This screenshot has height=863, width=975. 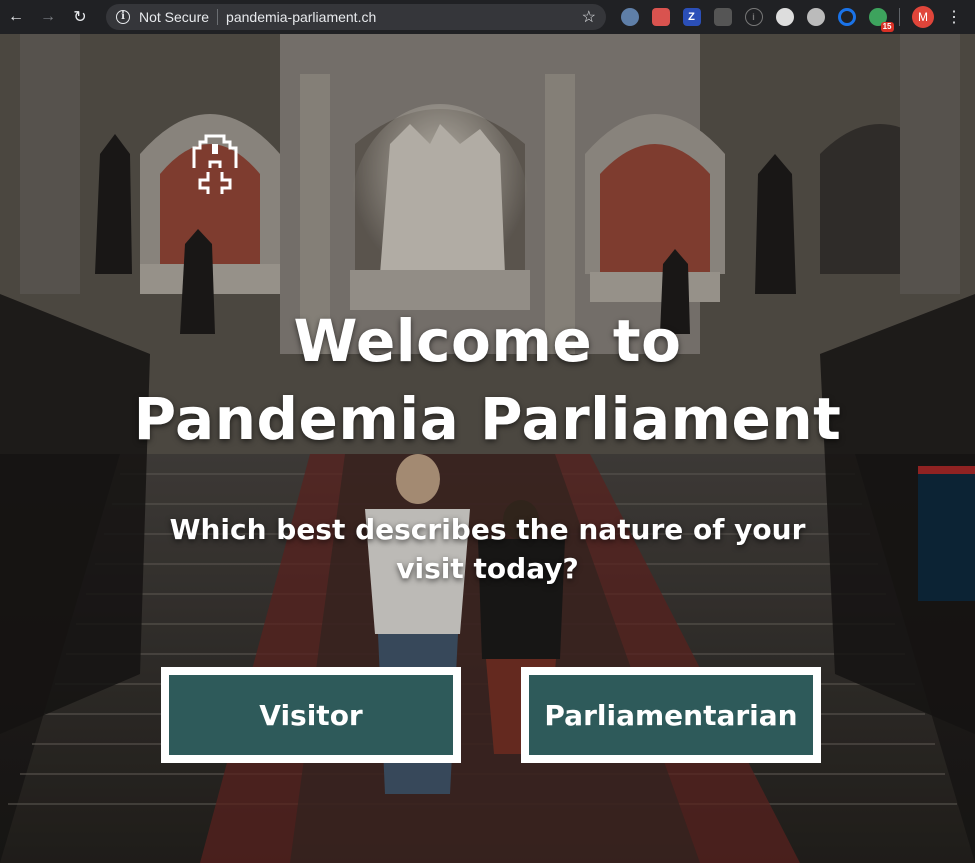 What do you see at coordinates (487, 341) in the screenshot?
I see `title-line-1: Welcome to` at bounding box center [487, 341].